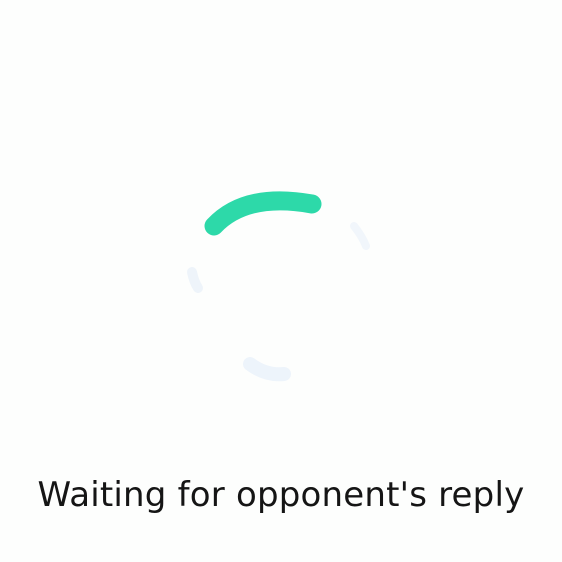  Describe the element at coordinates (278, 286) in the screenshot. I see `spinner-icon` at that location.